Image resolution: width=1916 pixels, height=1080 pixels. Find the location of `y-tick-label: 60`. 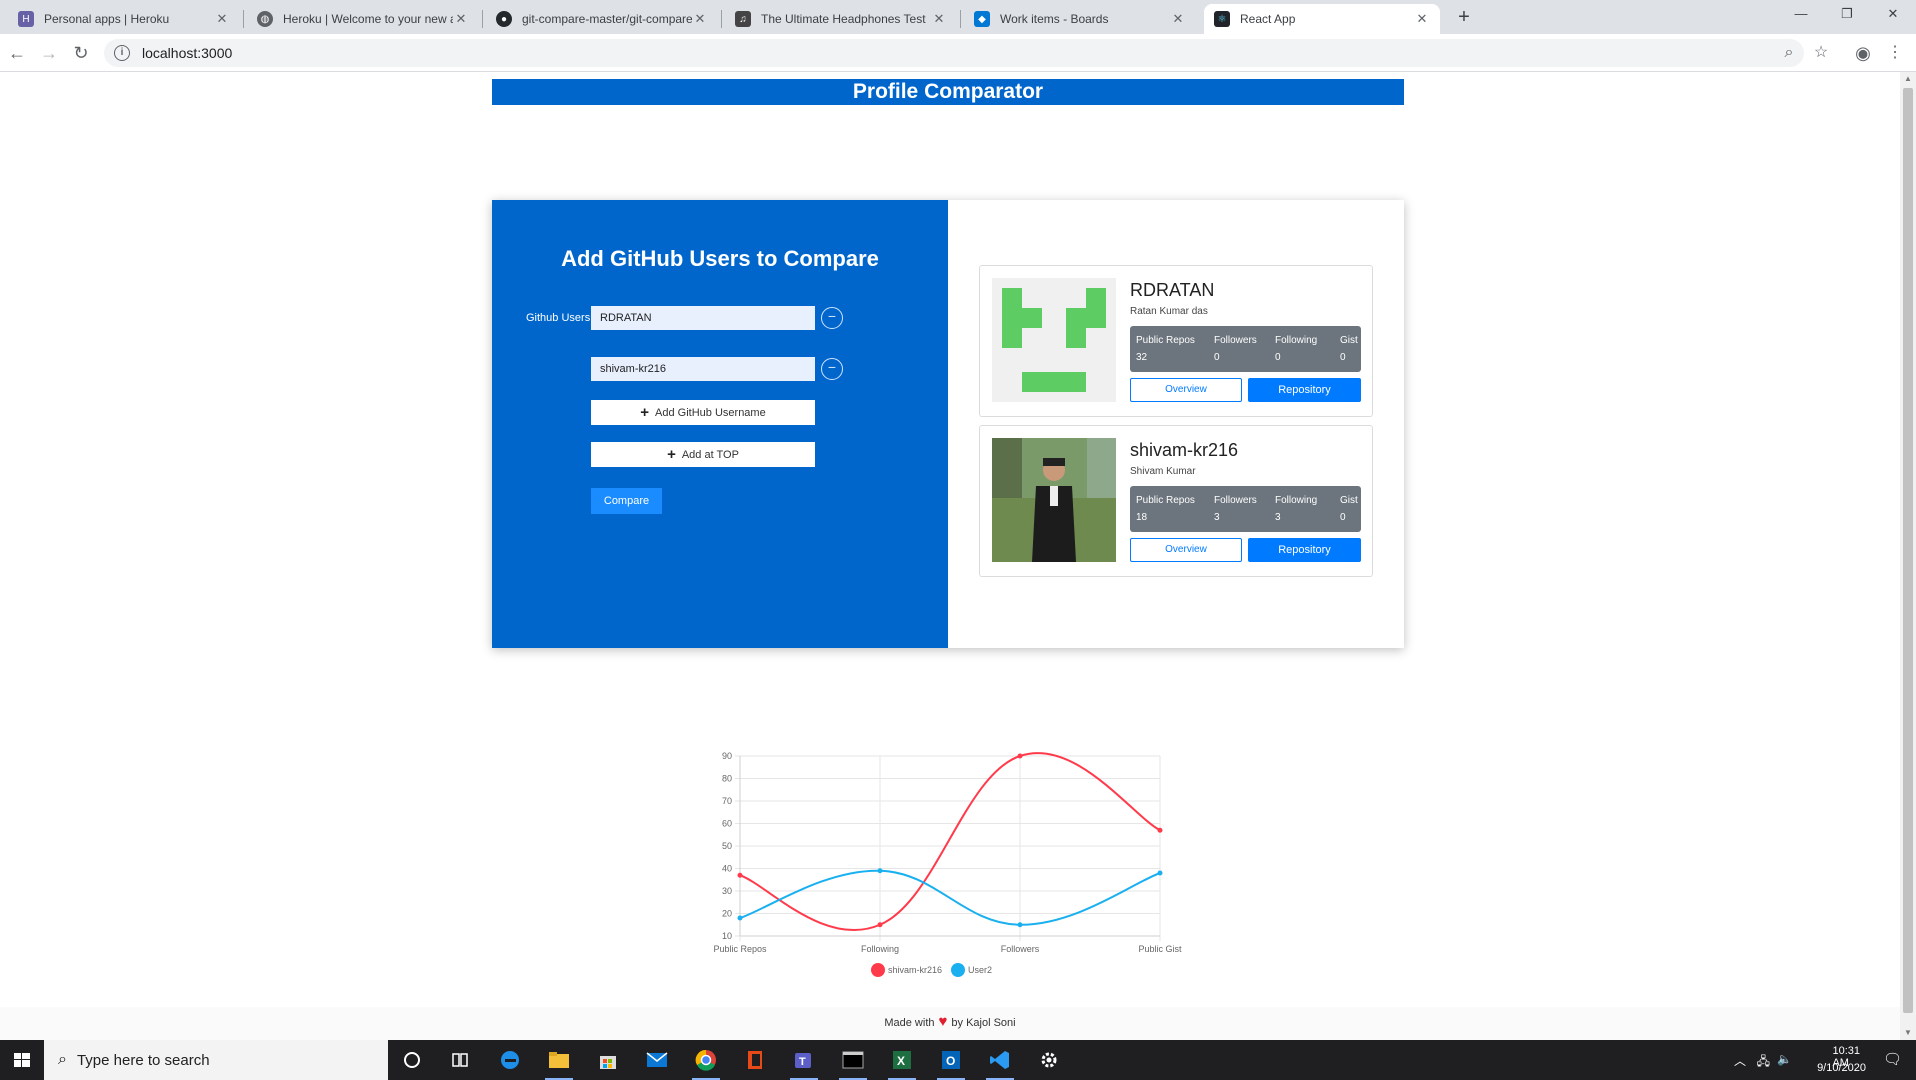

y-tick-label: 60 is located at coordinates (727, 824).